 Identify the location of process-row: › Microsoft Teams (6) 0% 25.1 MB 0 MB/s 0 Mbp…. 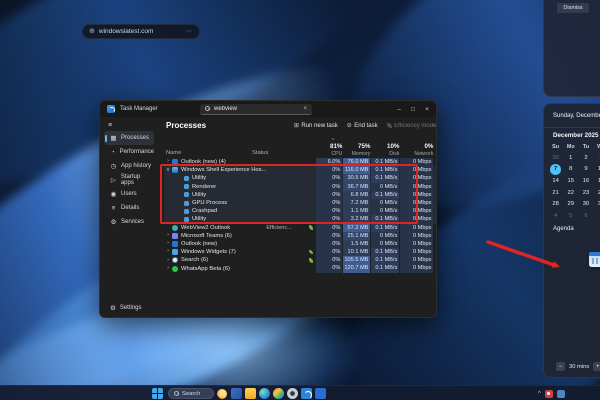
(300, 235).